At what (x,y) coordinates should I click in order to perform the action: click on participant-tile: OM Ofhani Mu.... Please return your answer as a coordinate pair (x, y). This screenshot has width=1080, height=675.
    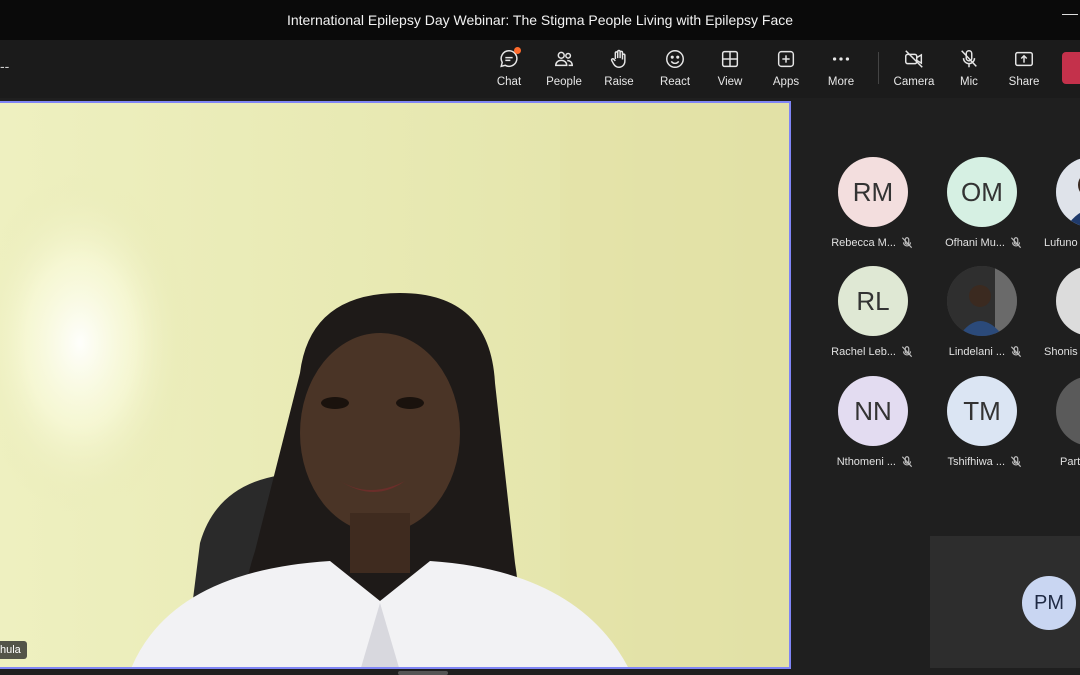
    Looking at the image, I should click on (983, 207).